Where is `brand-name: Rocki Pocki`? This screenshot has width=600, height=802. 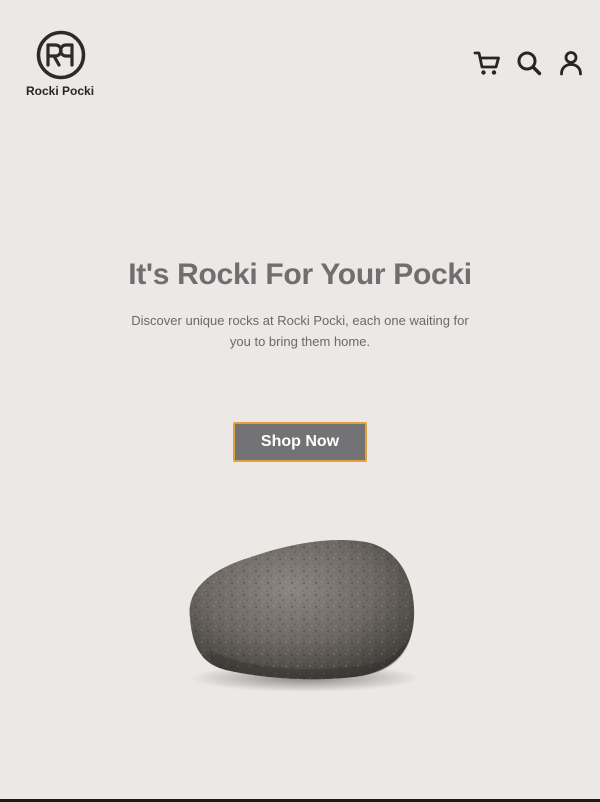
brand-name: Rocki Pocki is located at coordinates (60, 91).